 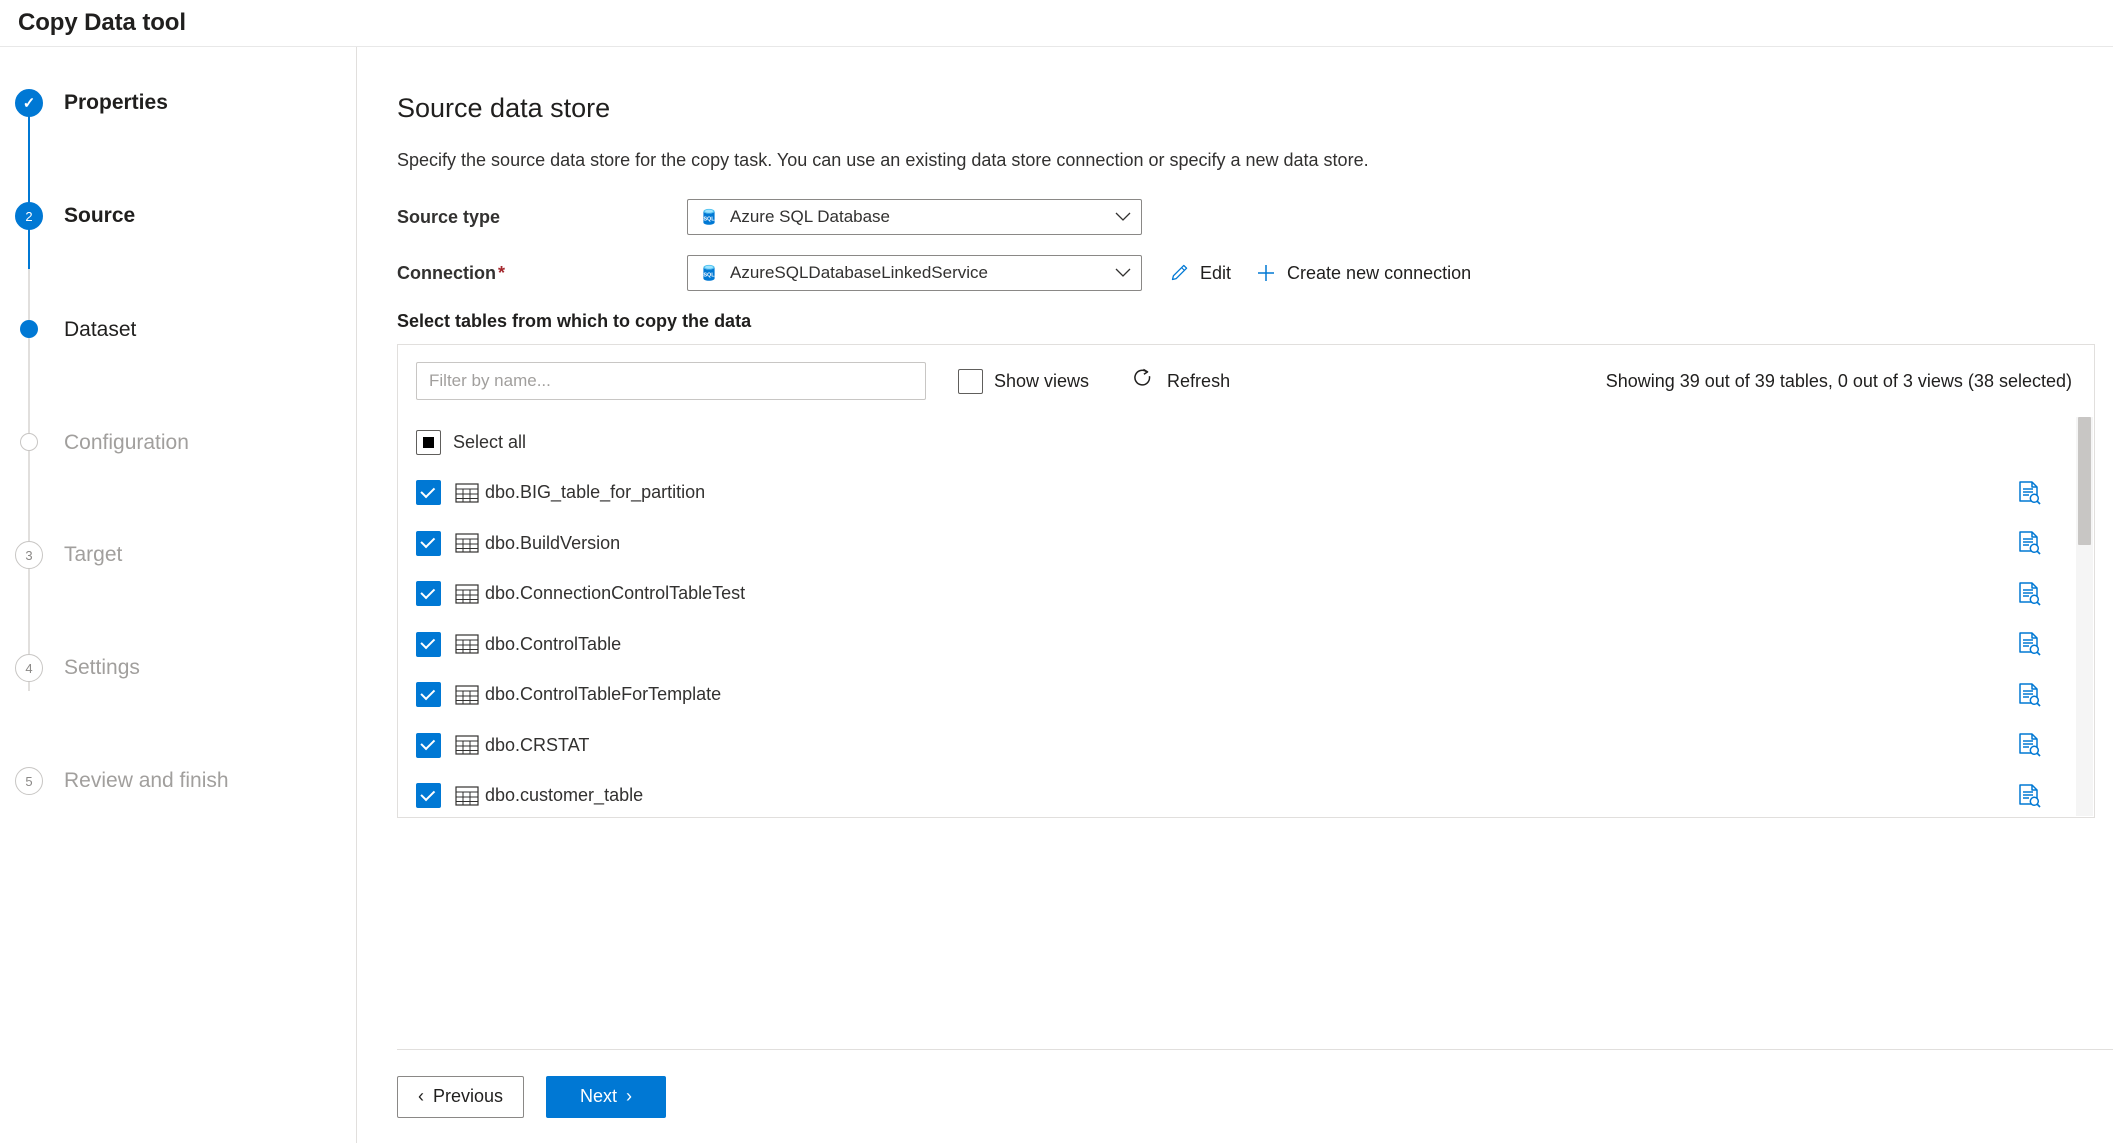 What do you see at coordinates (1179, 273) in the screenshot?
I see `pencil-icon` at bounding box center [1179, 273].